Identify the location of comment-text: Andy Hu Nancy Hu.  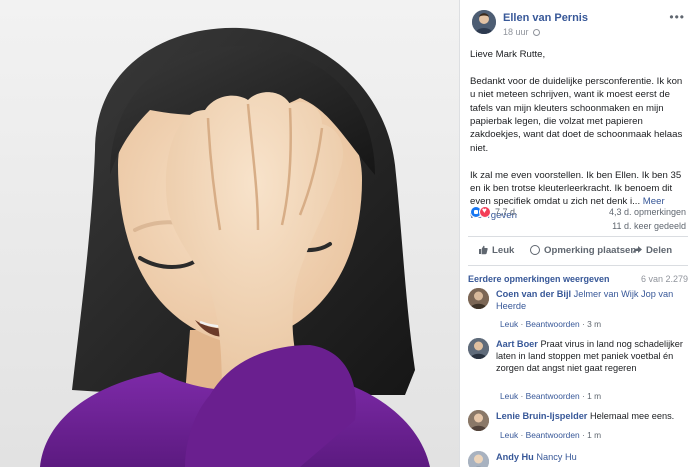
(591, 457).